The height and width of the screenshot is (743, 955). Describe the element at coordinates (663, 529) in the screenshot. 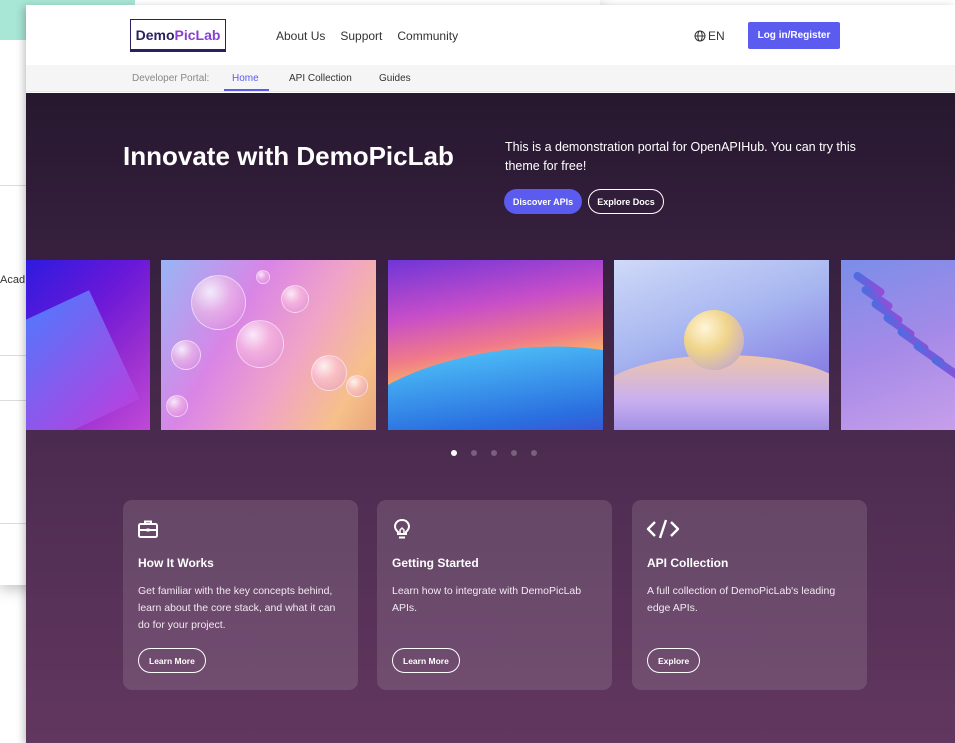

I see `code-icon` at that location.